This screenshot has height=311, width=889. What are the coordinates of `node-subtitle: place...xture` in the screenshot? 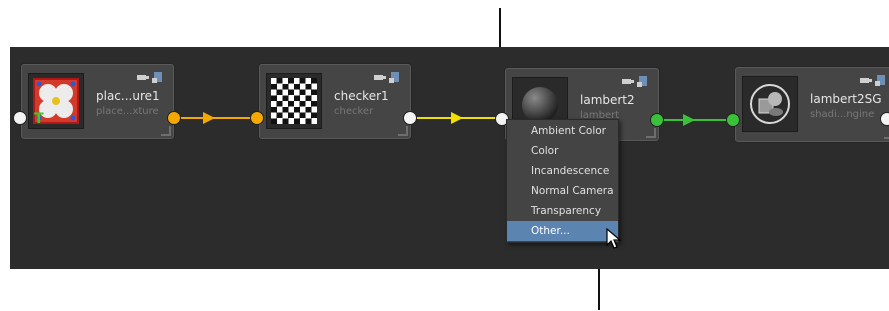 It's located at (127, 111).